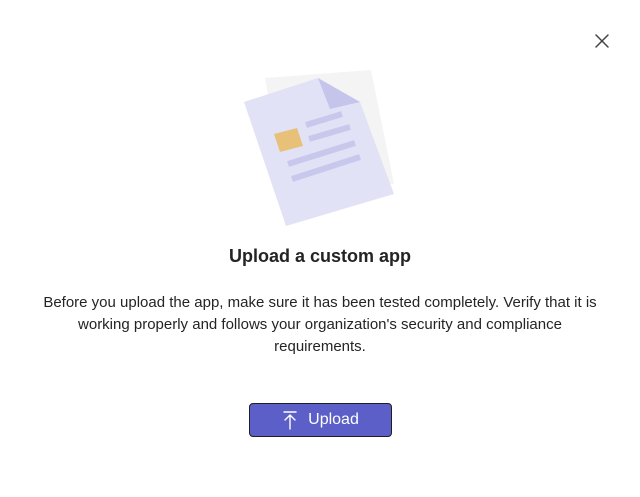 The image size is (640, 497). I want to click on close-icon, so click(602, 41).